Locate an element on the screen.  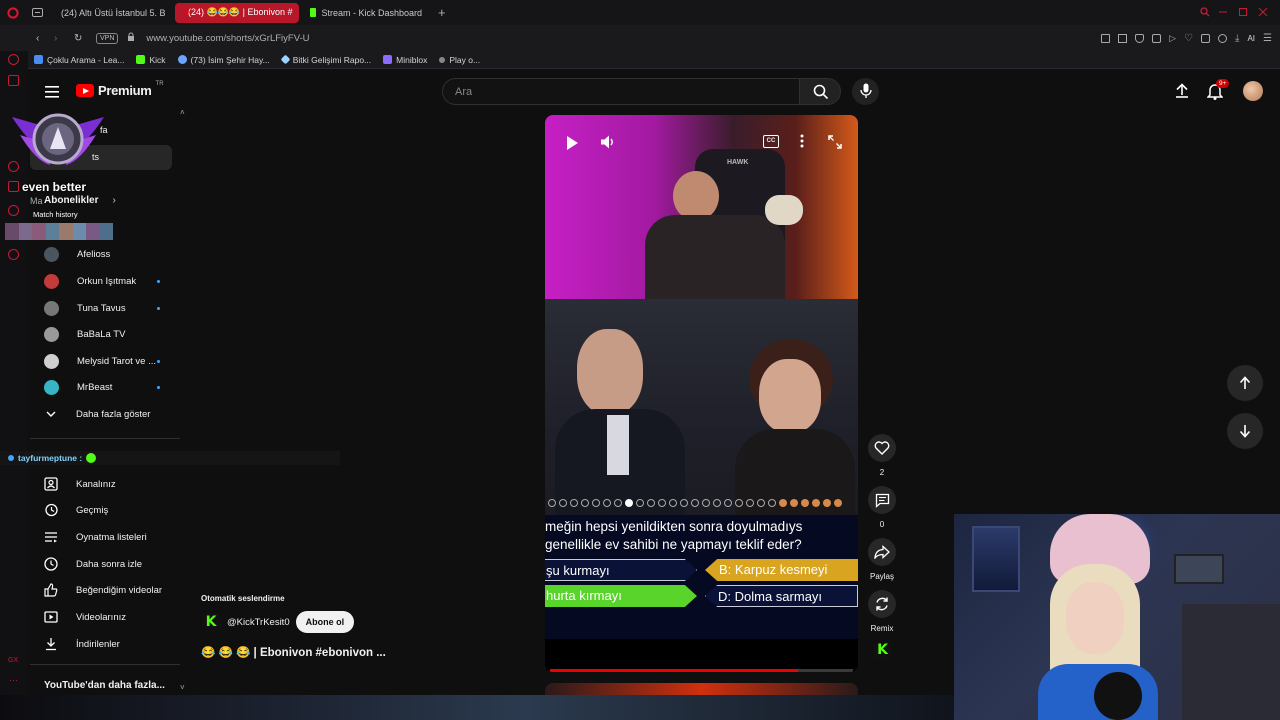
extensions-icon is located at coordinates (1206, 38).